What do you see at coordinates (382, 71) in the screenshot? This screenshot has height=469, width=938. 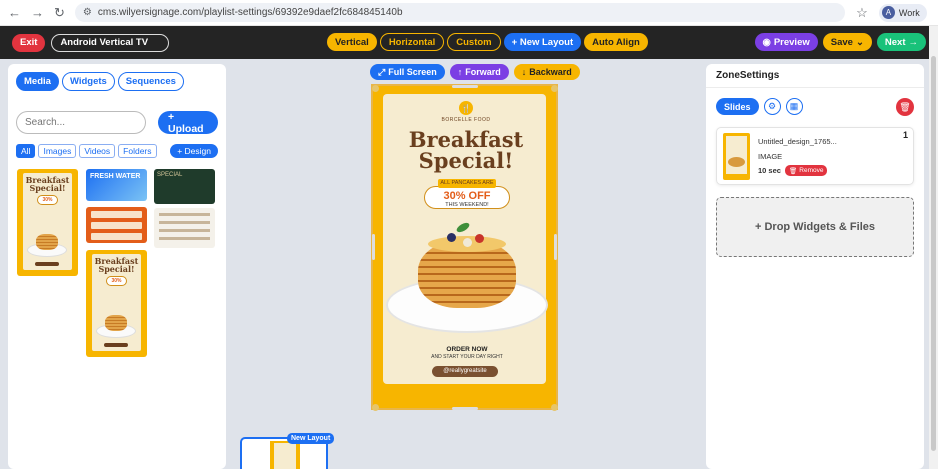 I see `expand-icon: ⤢` at bounding box center [382, 71].